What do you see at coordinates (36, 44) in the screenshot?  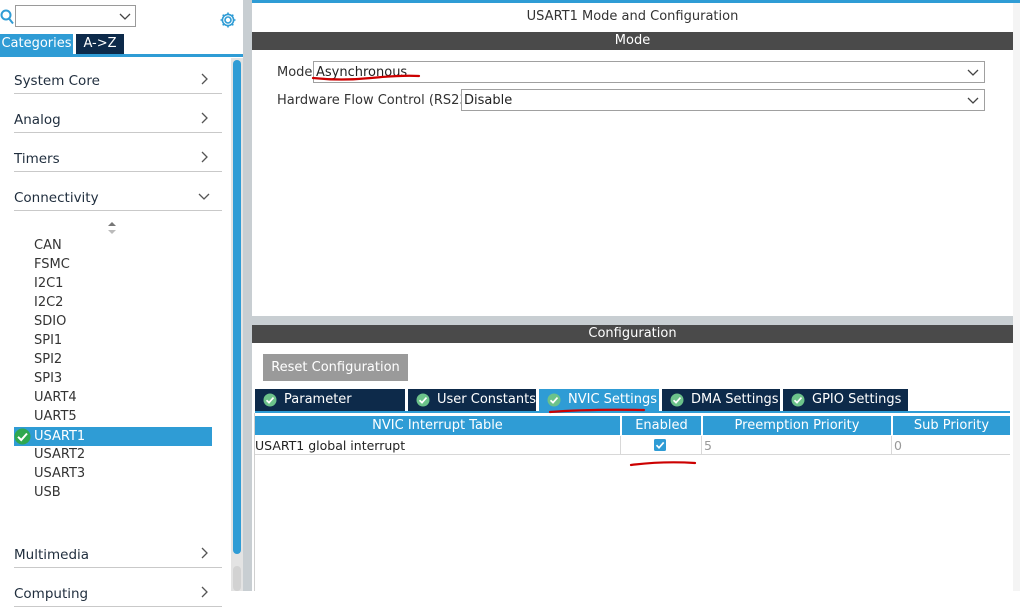 I see `tab-categories: Categories` at bounding box center [36, 44].